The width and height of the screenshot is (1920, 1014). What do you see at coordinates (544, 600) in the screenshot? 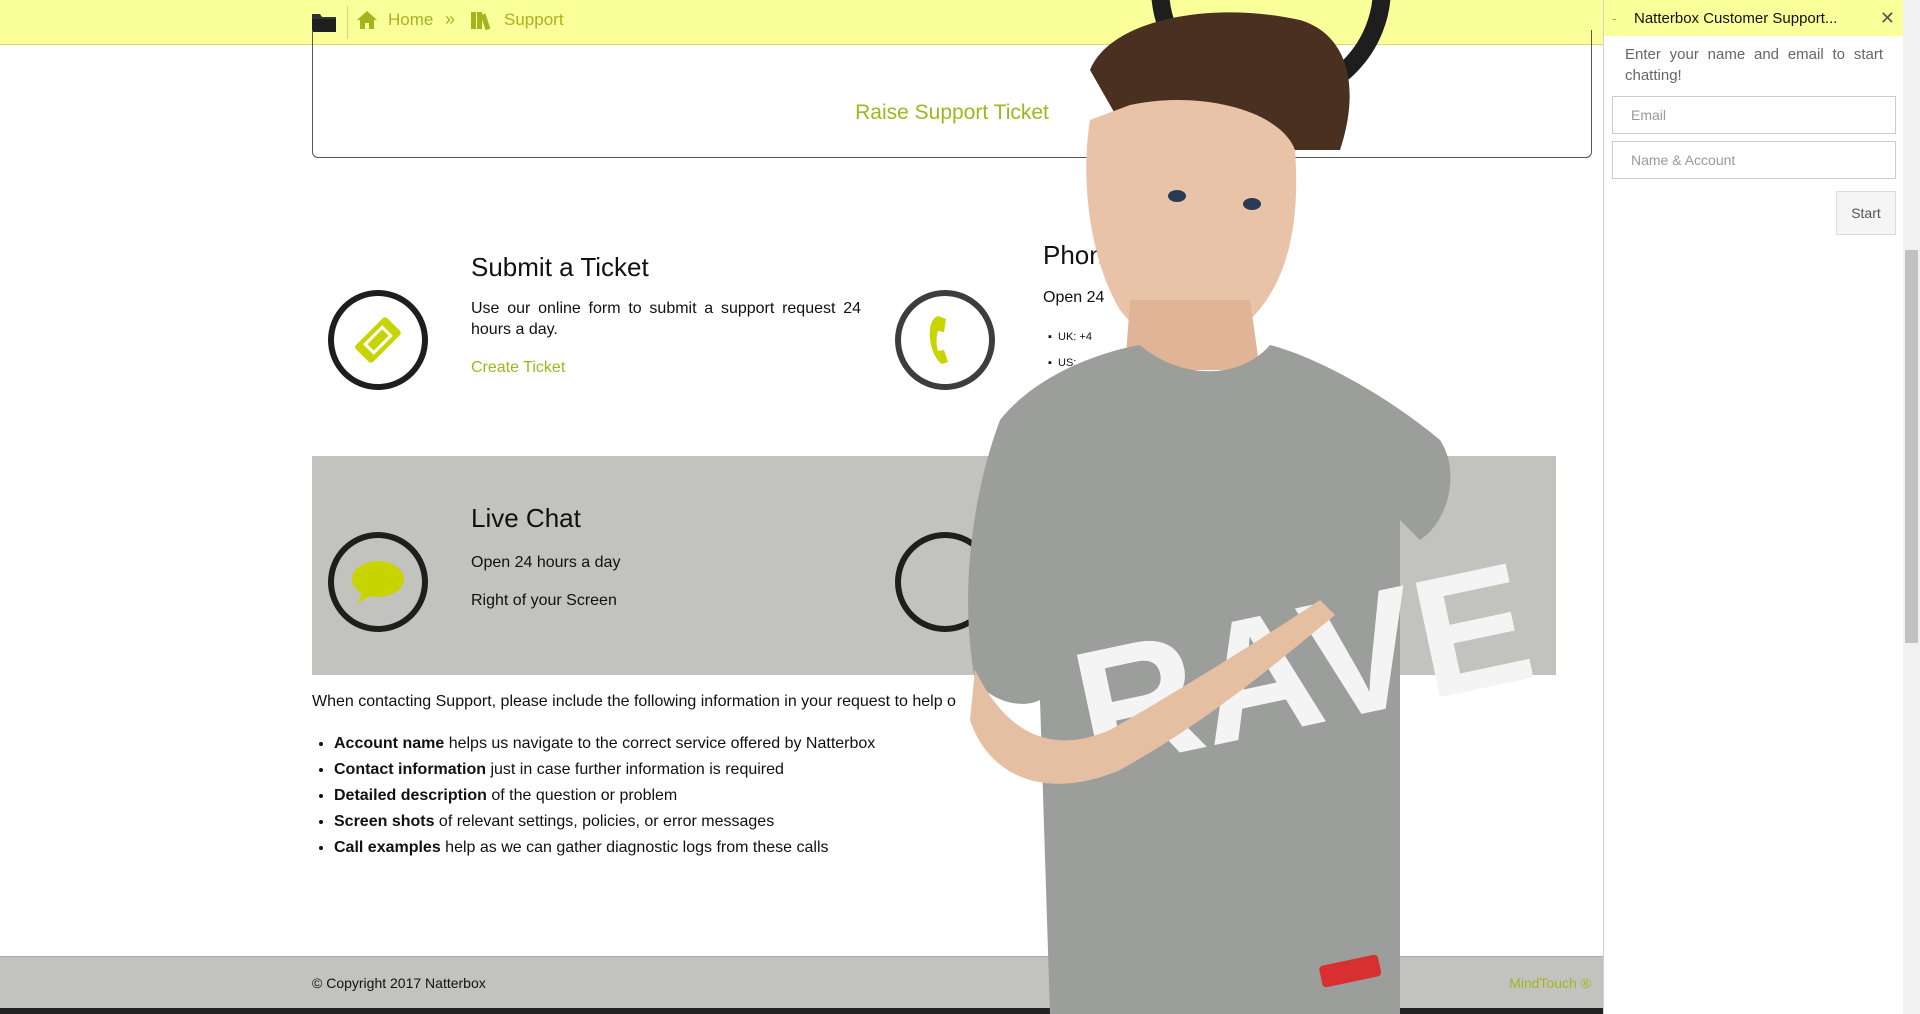
I see `live-chat-location: Right of your Screen` at bounding box center [544, 600].